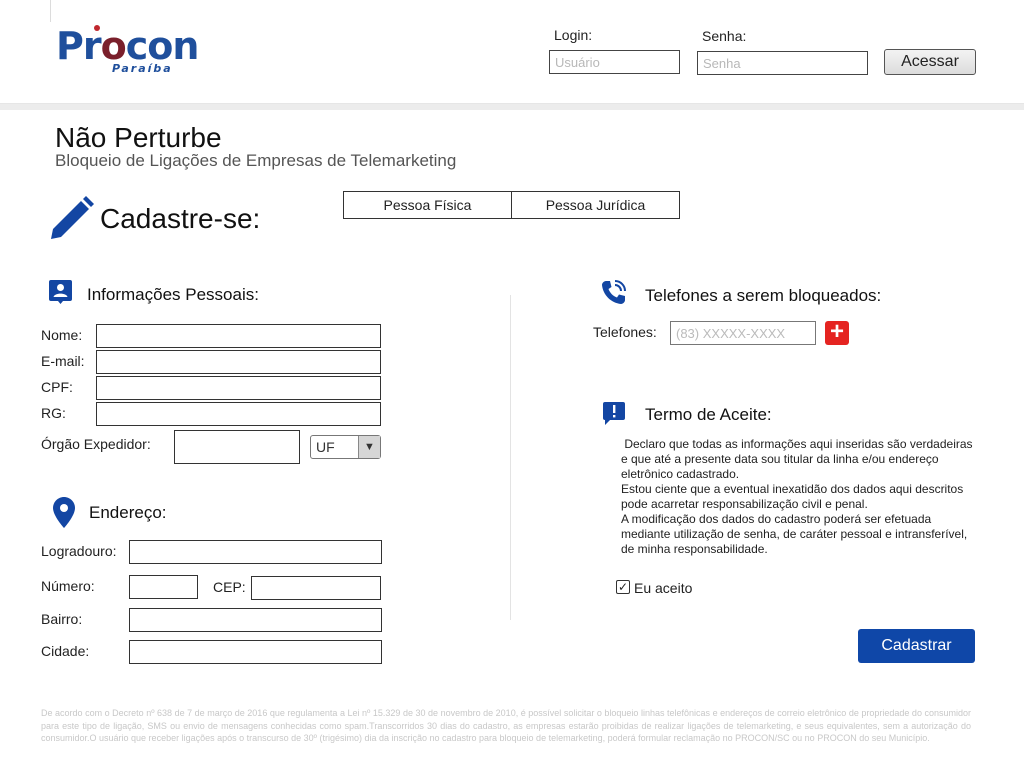 The height and width of the screenshot is (768, 1024). What do you see at coordinates (97, 28) in the screenshot?
I see `logo-person-icon` at bounding box center [97, 28].